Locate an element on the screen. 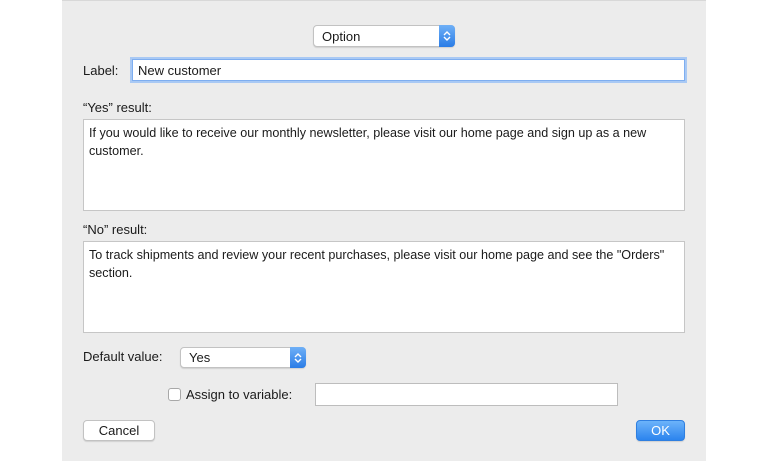 The height and width of the screenshot is (461, 768). option-type-popup: Option is located at coordinates (384, 36).